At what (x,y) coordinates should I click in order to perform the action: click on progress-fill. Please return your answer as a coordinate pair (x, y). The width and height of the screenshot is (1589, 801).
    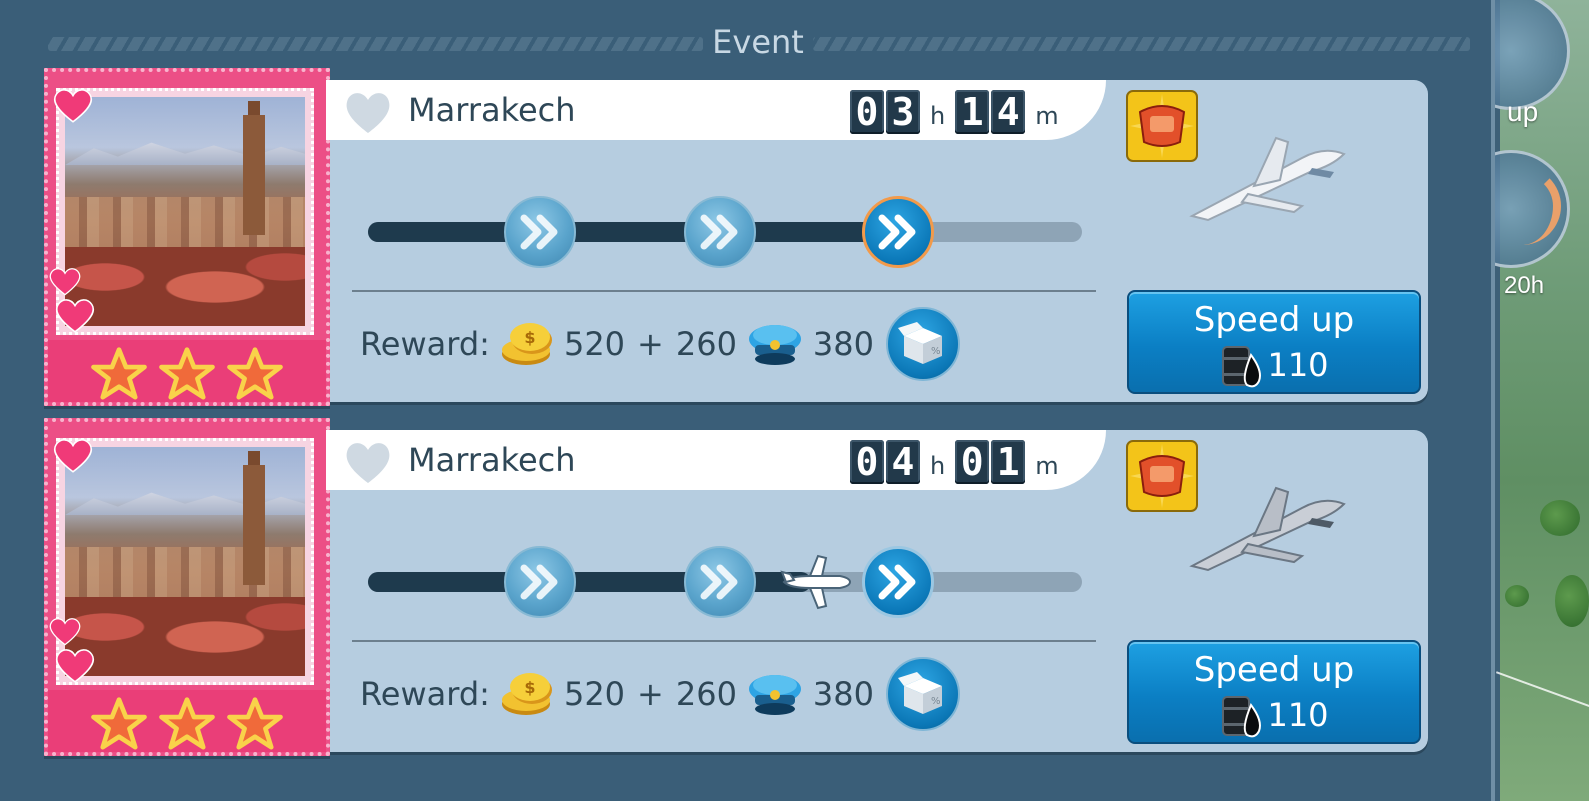
    Looking at the image, I should click on (636, 232).